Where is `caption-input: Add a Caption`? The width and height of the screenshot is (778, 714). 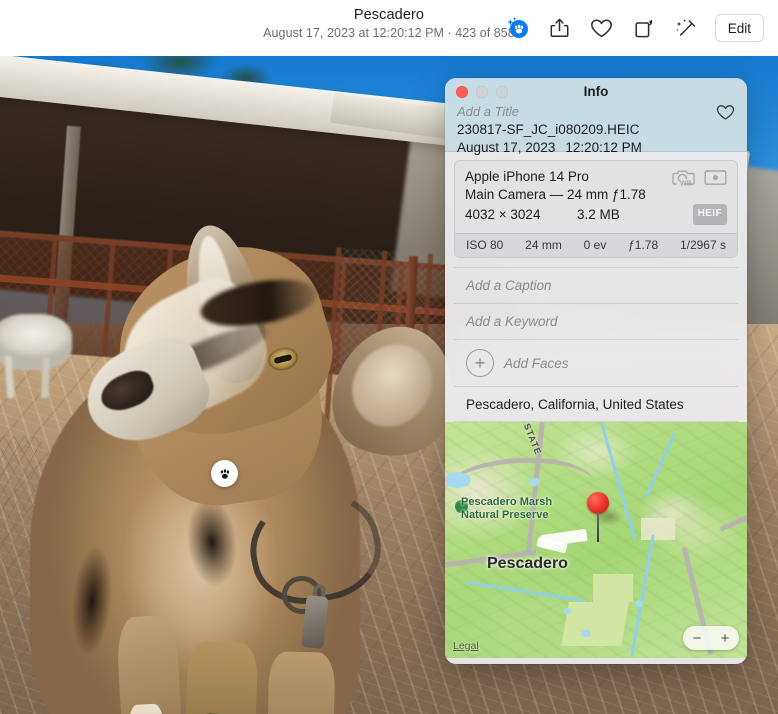 caption-input: Add a Caption is located at coordinates (596, 285).